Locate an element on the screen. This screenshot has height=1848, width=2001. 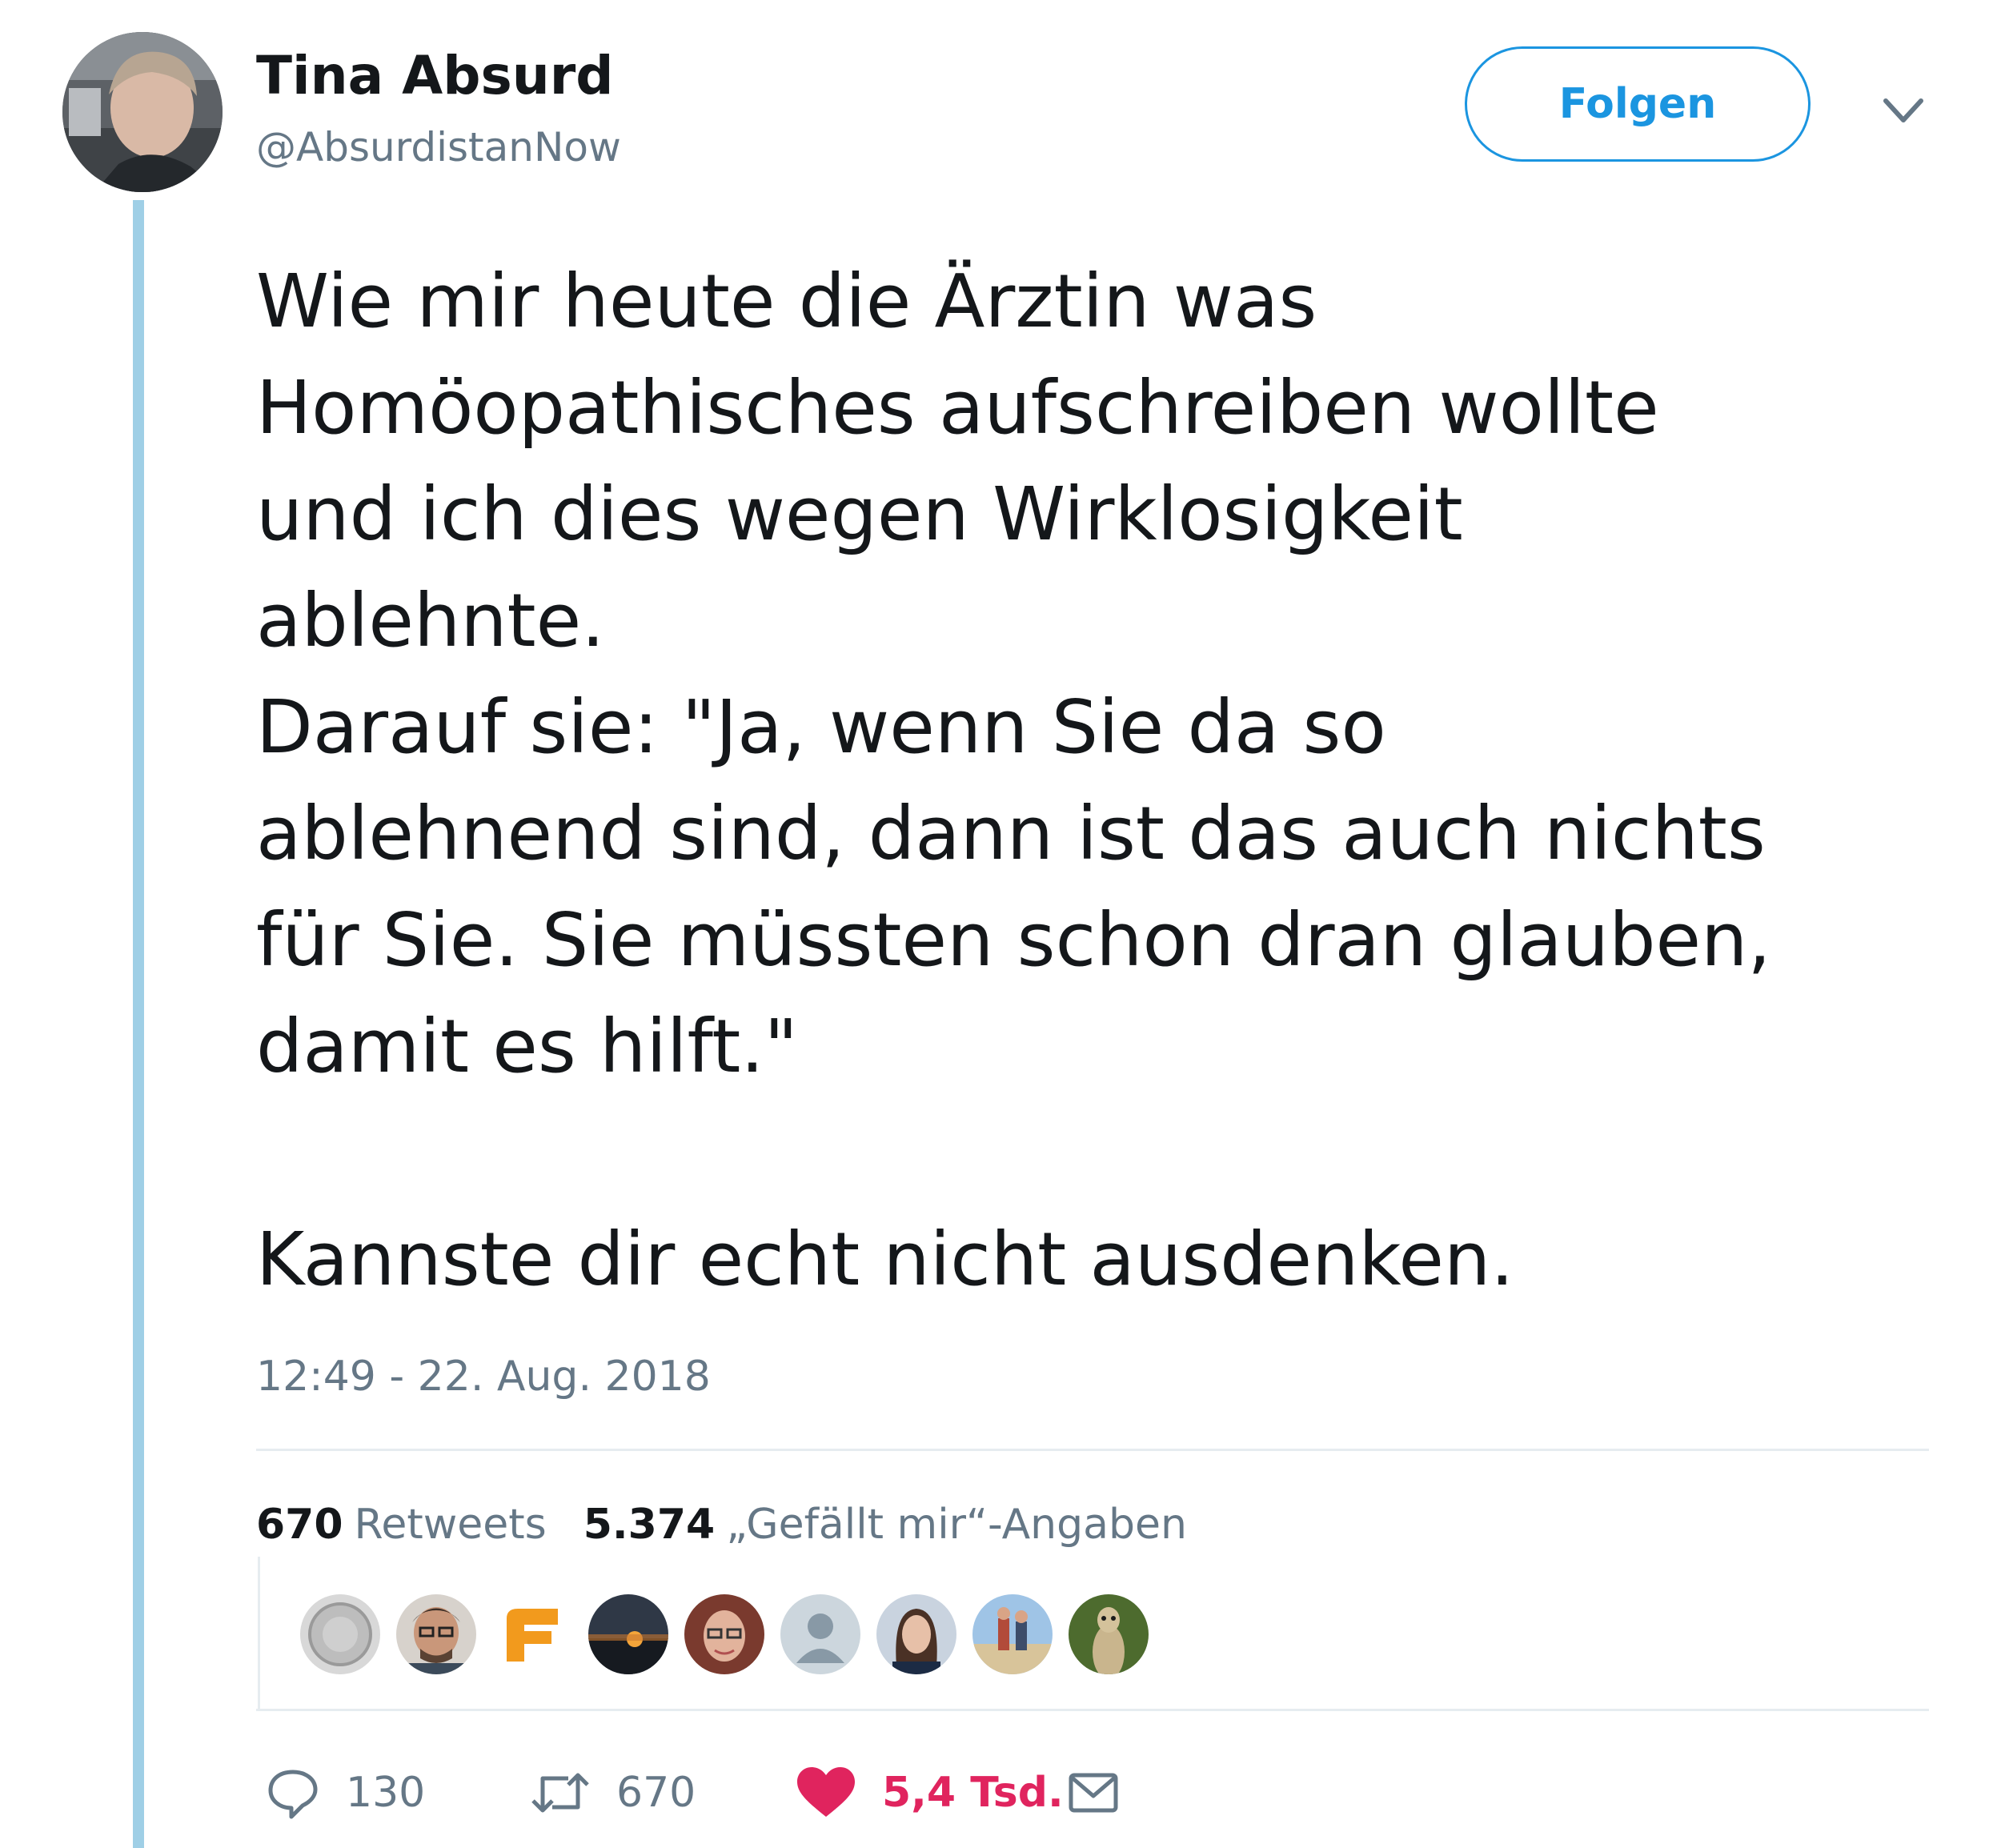
retweets-count: 670 is located at coordinates (299, 1525).